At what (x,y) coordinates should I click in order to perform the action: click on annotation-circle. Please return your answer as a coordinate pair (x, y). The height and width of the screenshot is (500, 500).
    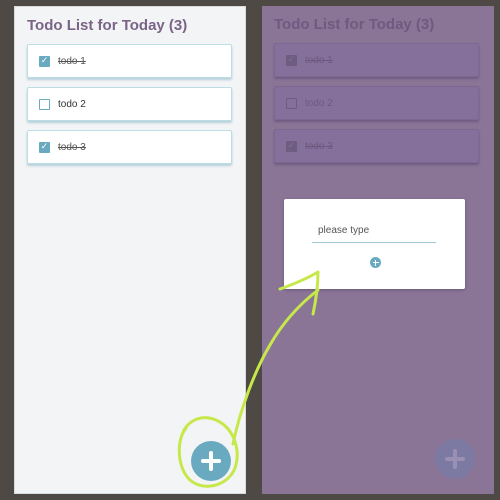
    Looking at the image, I should click on (208, 452).